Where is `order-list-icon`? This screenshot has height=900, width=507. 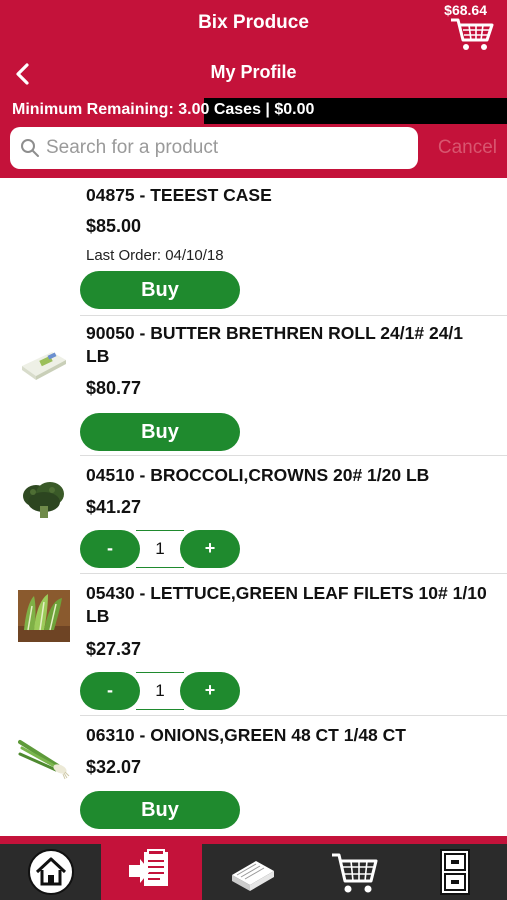 order-list-icon is located at coordinates (148, 867).